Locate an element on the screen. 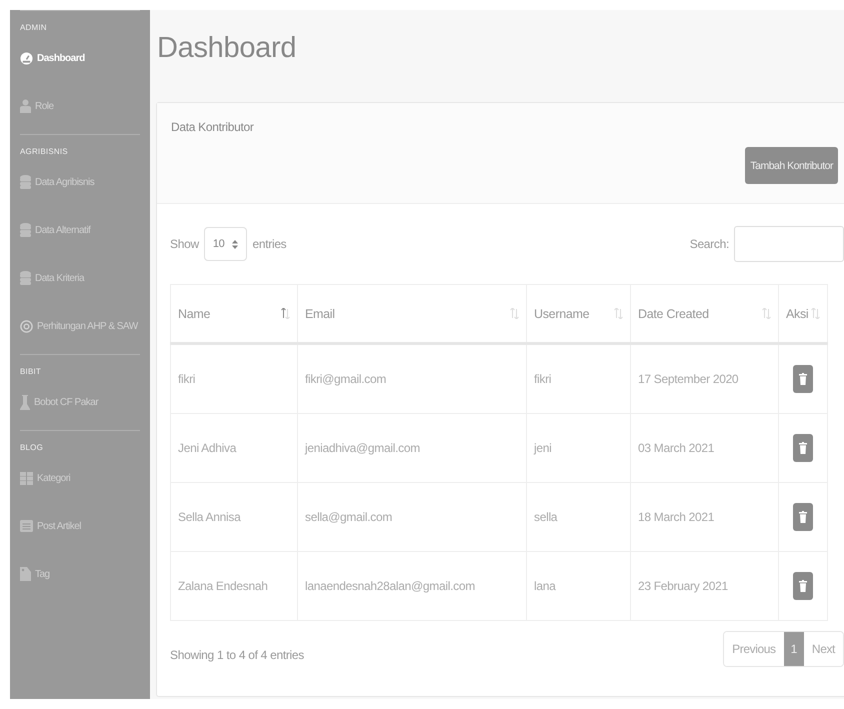 The width and height of the screenshot is (844, 709). page-title: Dashboard is located at coordinates (226, 48).